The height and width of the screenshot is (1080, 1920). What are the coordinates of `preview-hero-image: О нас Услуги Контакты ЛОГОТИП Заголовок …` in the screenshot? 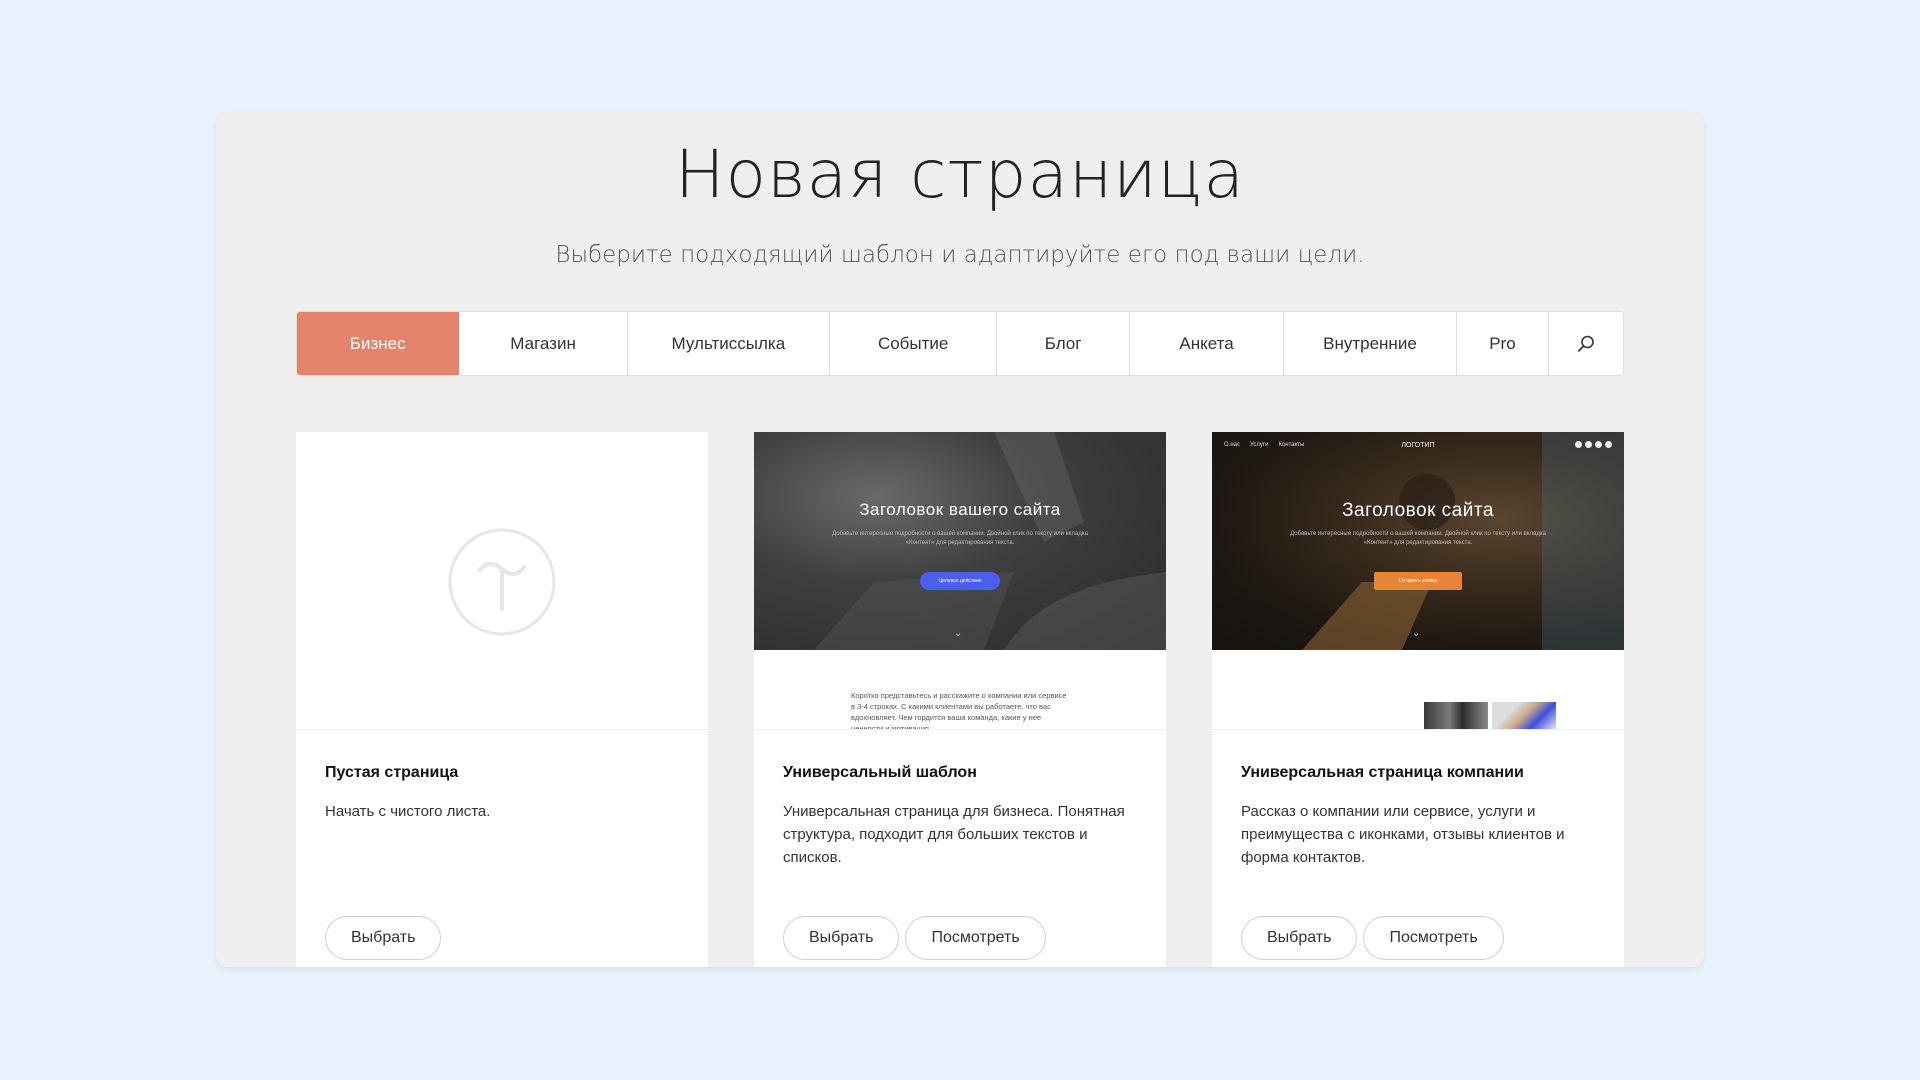 It's located at (1418, 541).